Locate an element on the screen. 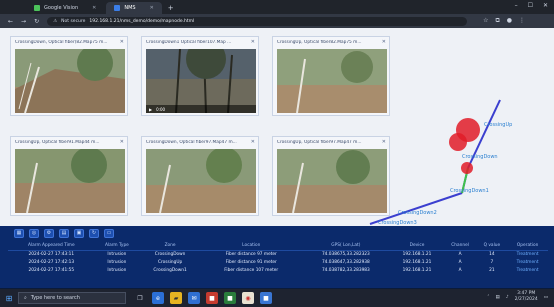 The width and height of the screenshot is (554, 307). play-icon: ▶ is located at coordinates (150, 109).